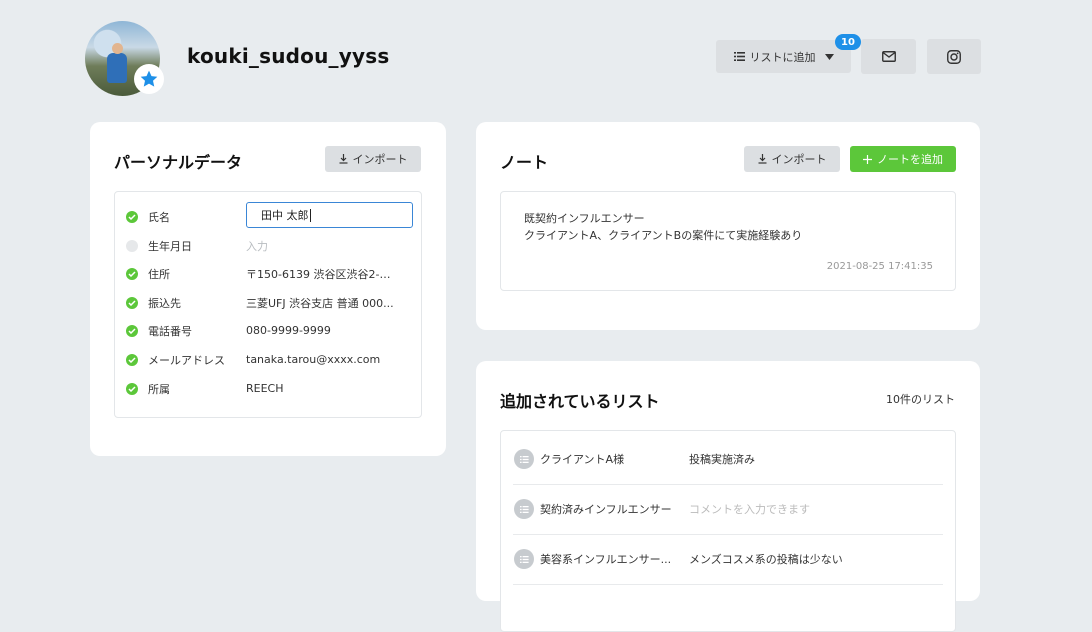  What do you see at coordinates (329, 215) in the screenshot?
I see `name-input: 田中 太郎` at bounding box center [329, 215].